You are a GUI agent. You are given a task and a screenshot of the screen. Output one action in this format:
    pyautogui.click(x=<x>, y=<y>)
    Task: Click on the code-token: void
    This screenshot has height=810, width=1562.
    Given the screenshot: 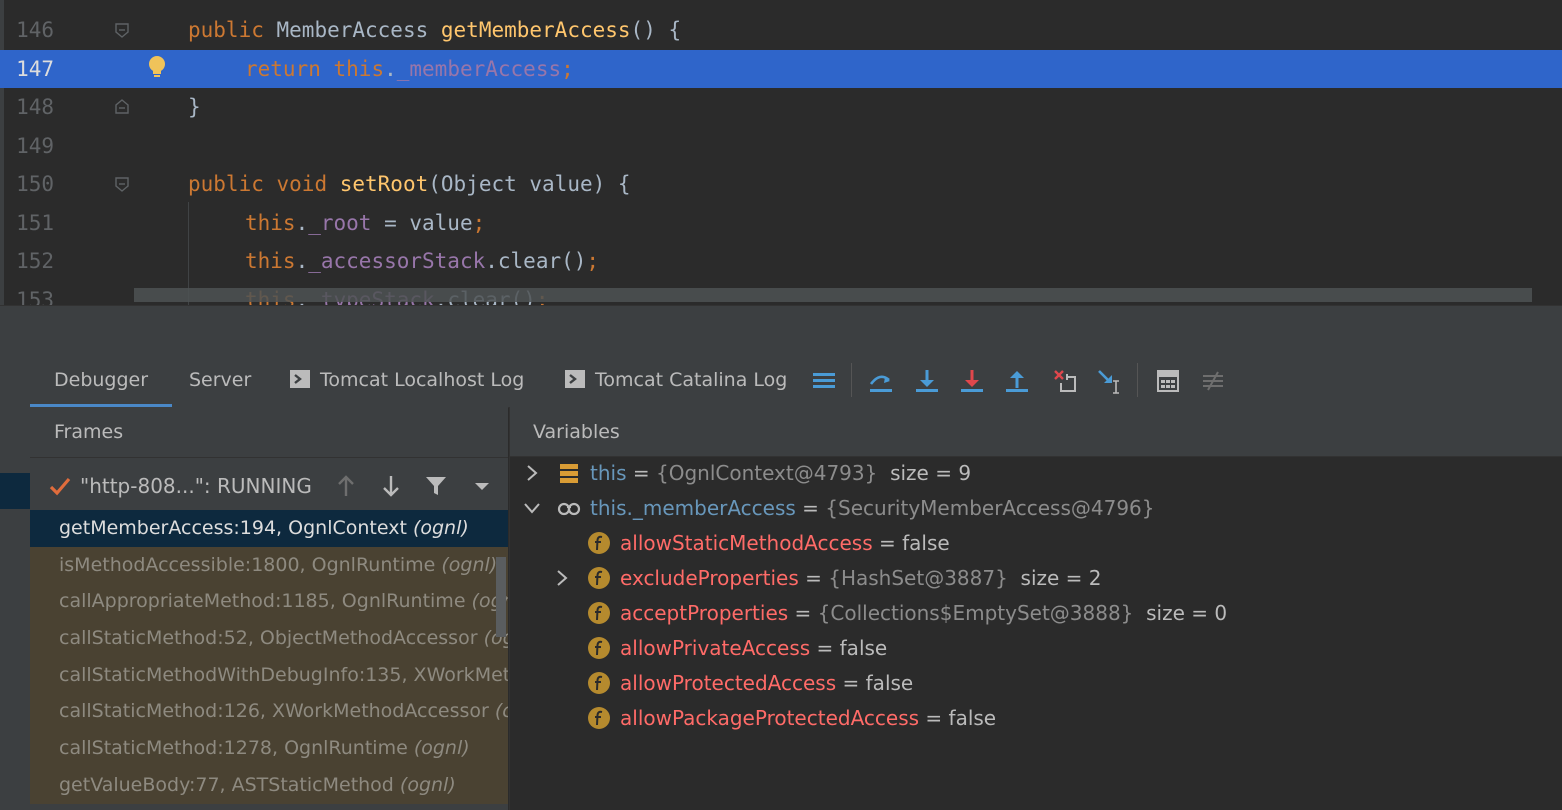 What is the action you would take?
    pyautogui.click(x=308, y=184)
    